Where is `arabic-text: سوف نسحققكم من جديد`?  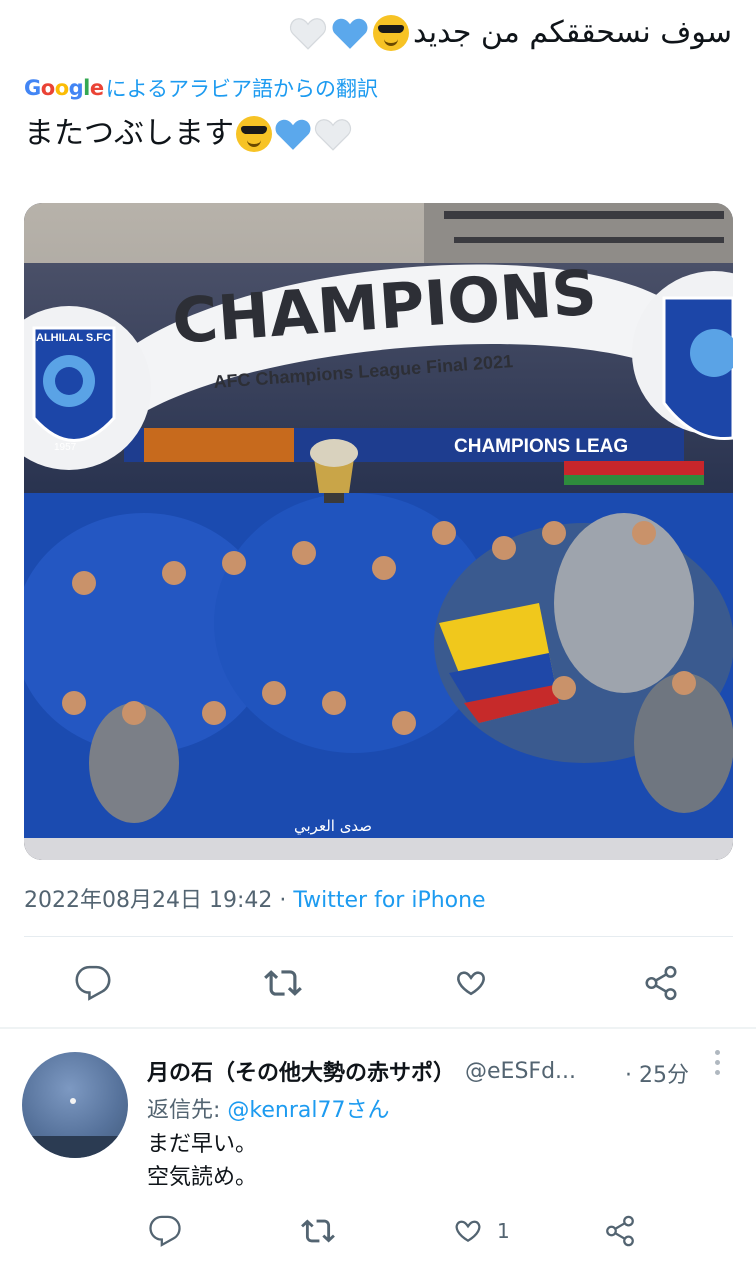 arabic-text: سوف نسحققكم من جديد is located at coordinates (572, 32).